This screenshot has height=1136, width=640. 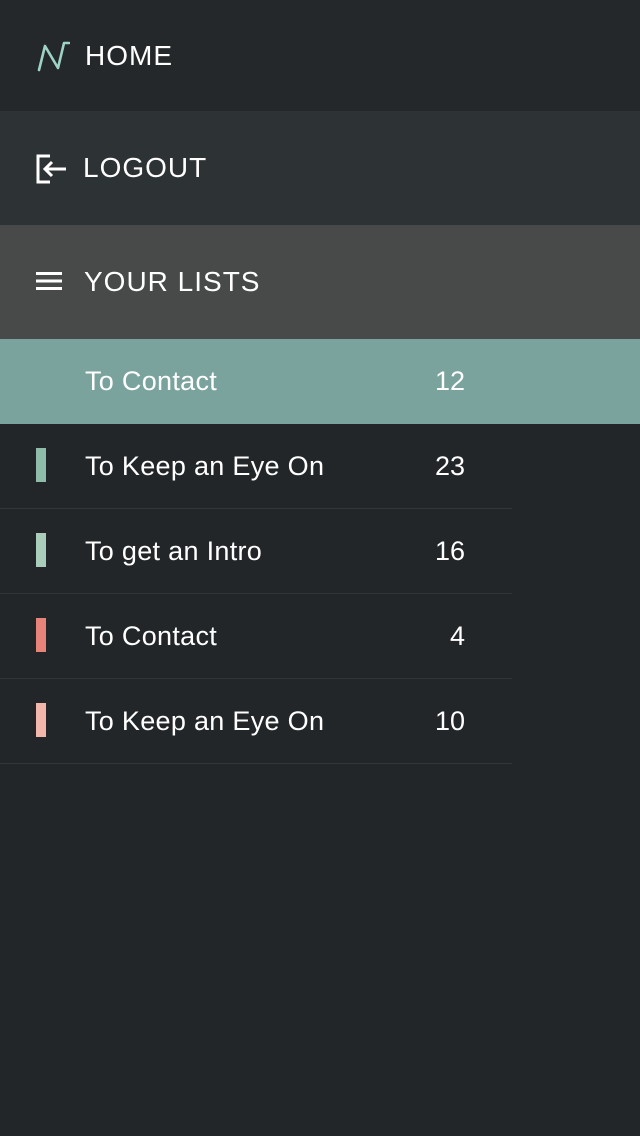 I want to click on list-item-count: 12, so click(x=449, y=381).